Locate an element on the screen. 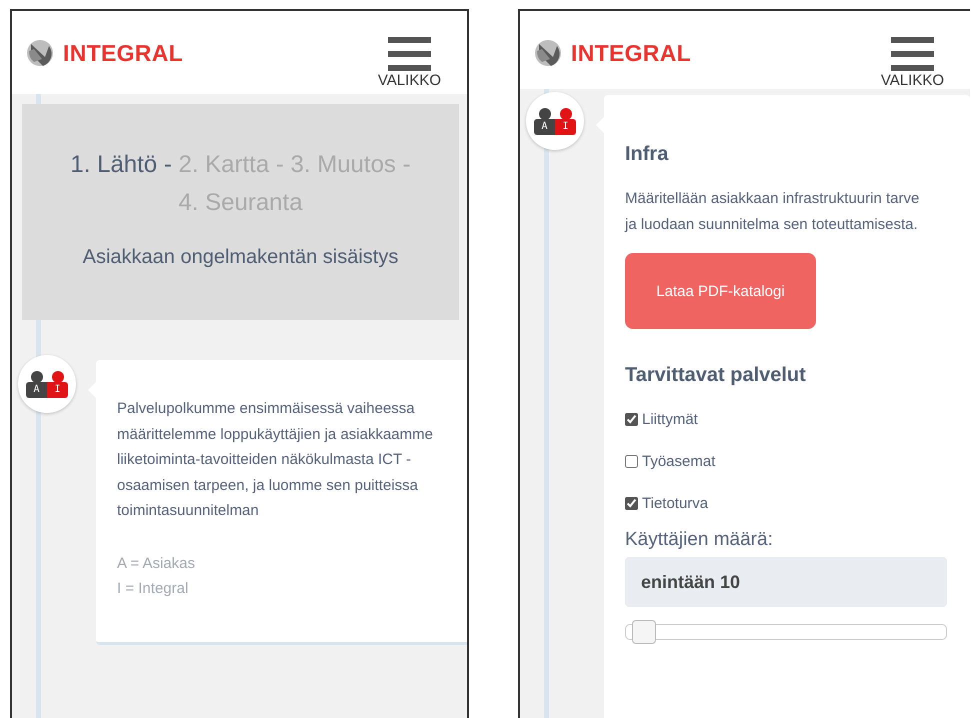 Image resolution: width=971 pixels, height=718 pixels. slider-thumb is located at coordinates (644, 632).